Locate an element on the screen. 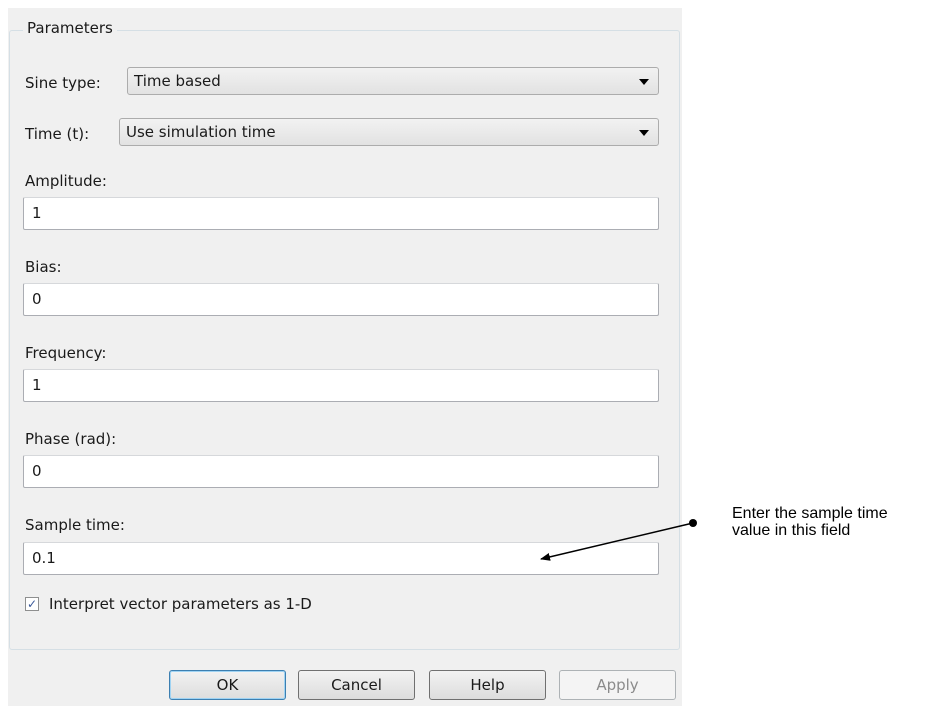 Image resolution: width=939 pixels, height=706 pixels. callout-dot is located at coordinates (693, 523).